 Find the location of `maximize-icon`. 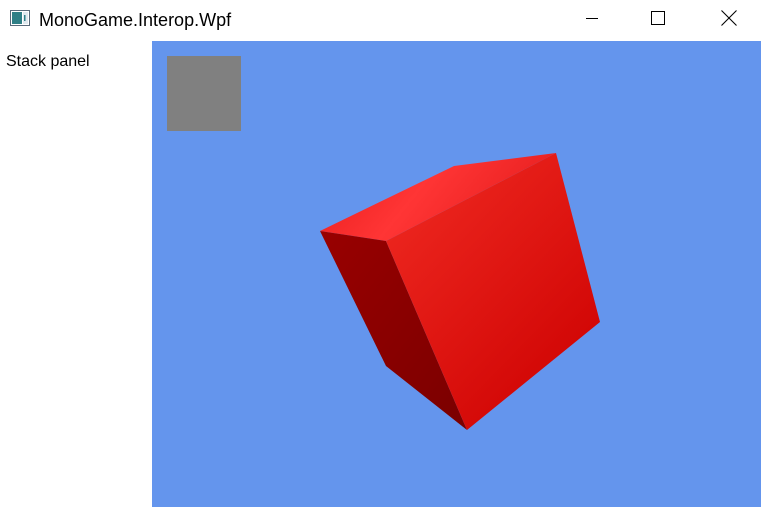

maximize-icon is located at coordinates (658, 20).